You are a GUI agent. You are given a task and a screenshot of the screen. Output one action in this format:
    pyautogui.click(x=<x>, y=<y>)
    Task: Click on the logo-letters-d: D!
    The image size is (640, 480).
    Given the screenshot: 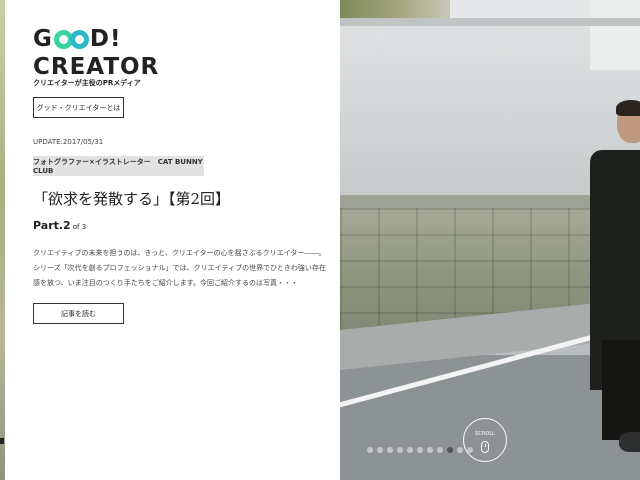 What is the action you would take?
    pyautogui.click(x=105, y=39)
    